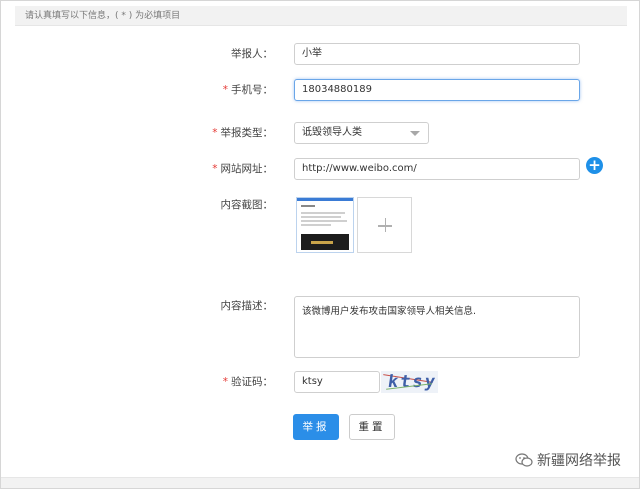 The image size is (640, 489). Describe the element at coordinates (198, 381) in the screenshot. I see `captcha-label: * 验证码：` at that location.